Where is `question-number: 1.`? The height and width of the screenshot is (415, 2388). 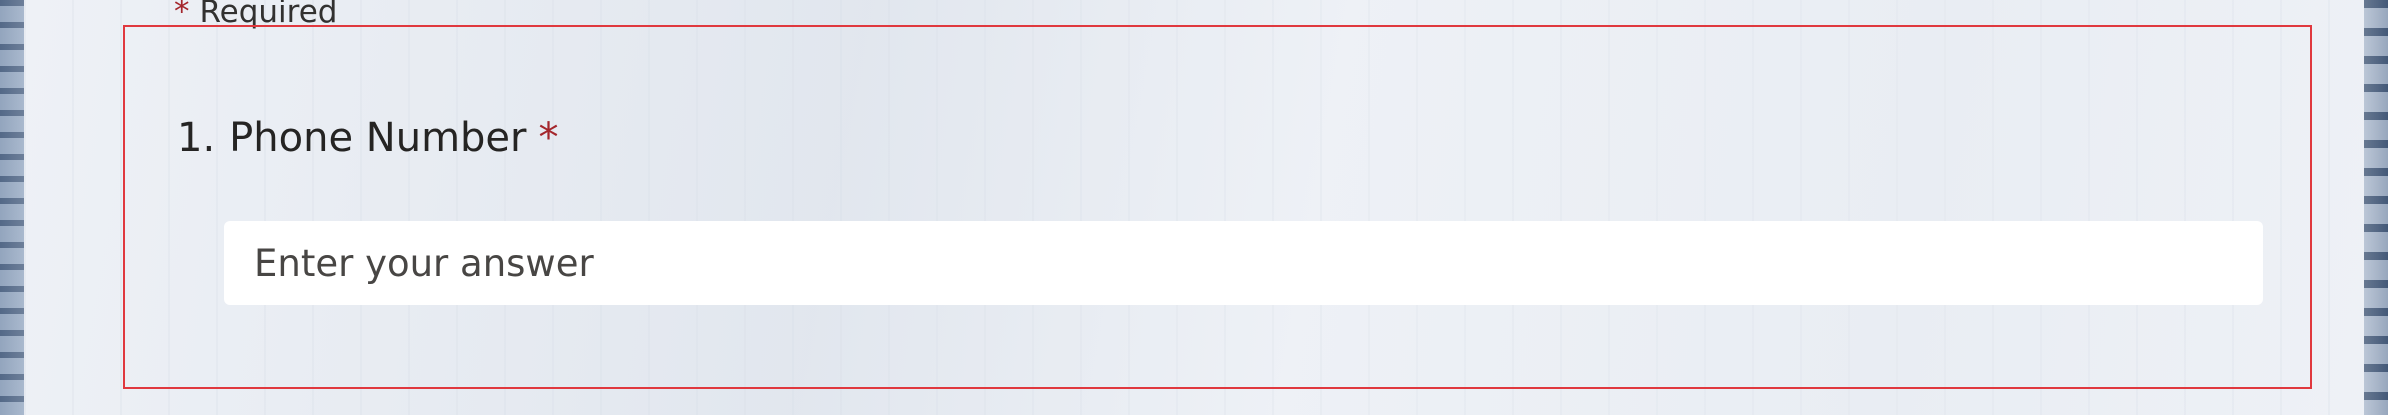 question-number: 1. is located at coordinates (196, 138).